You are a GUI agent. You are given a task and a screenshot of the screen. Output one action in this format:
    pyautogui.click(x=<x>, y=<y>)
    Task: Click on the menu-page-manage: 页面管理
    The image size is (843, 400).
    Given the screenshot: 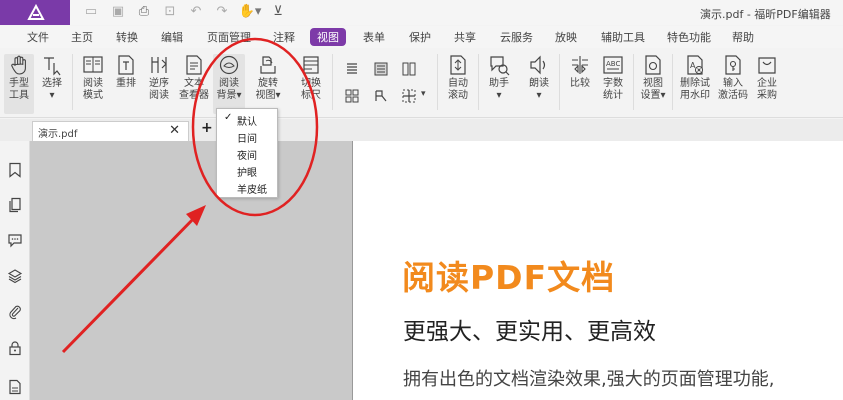 What is the action you would take?
    pyautogui.click(x=229, y=37)
    